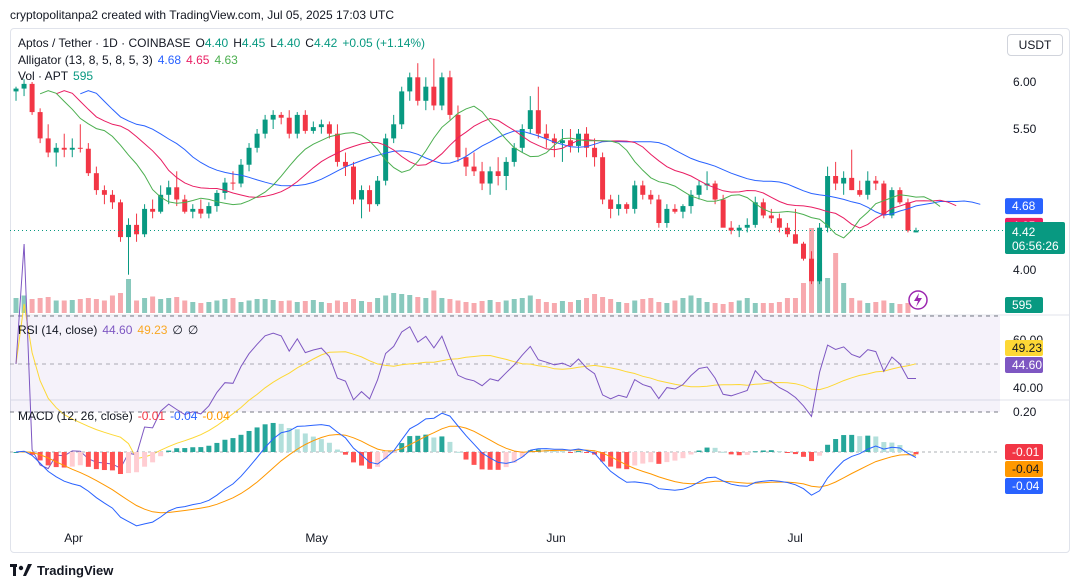 The width and height of the screenshot is (1080, 588). Describe the element at coordinates (104, 43) in the screenshot. I see `symbol-name: Aptos / Tether · 1D · COINBASE` at that location.